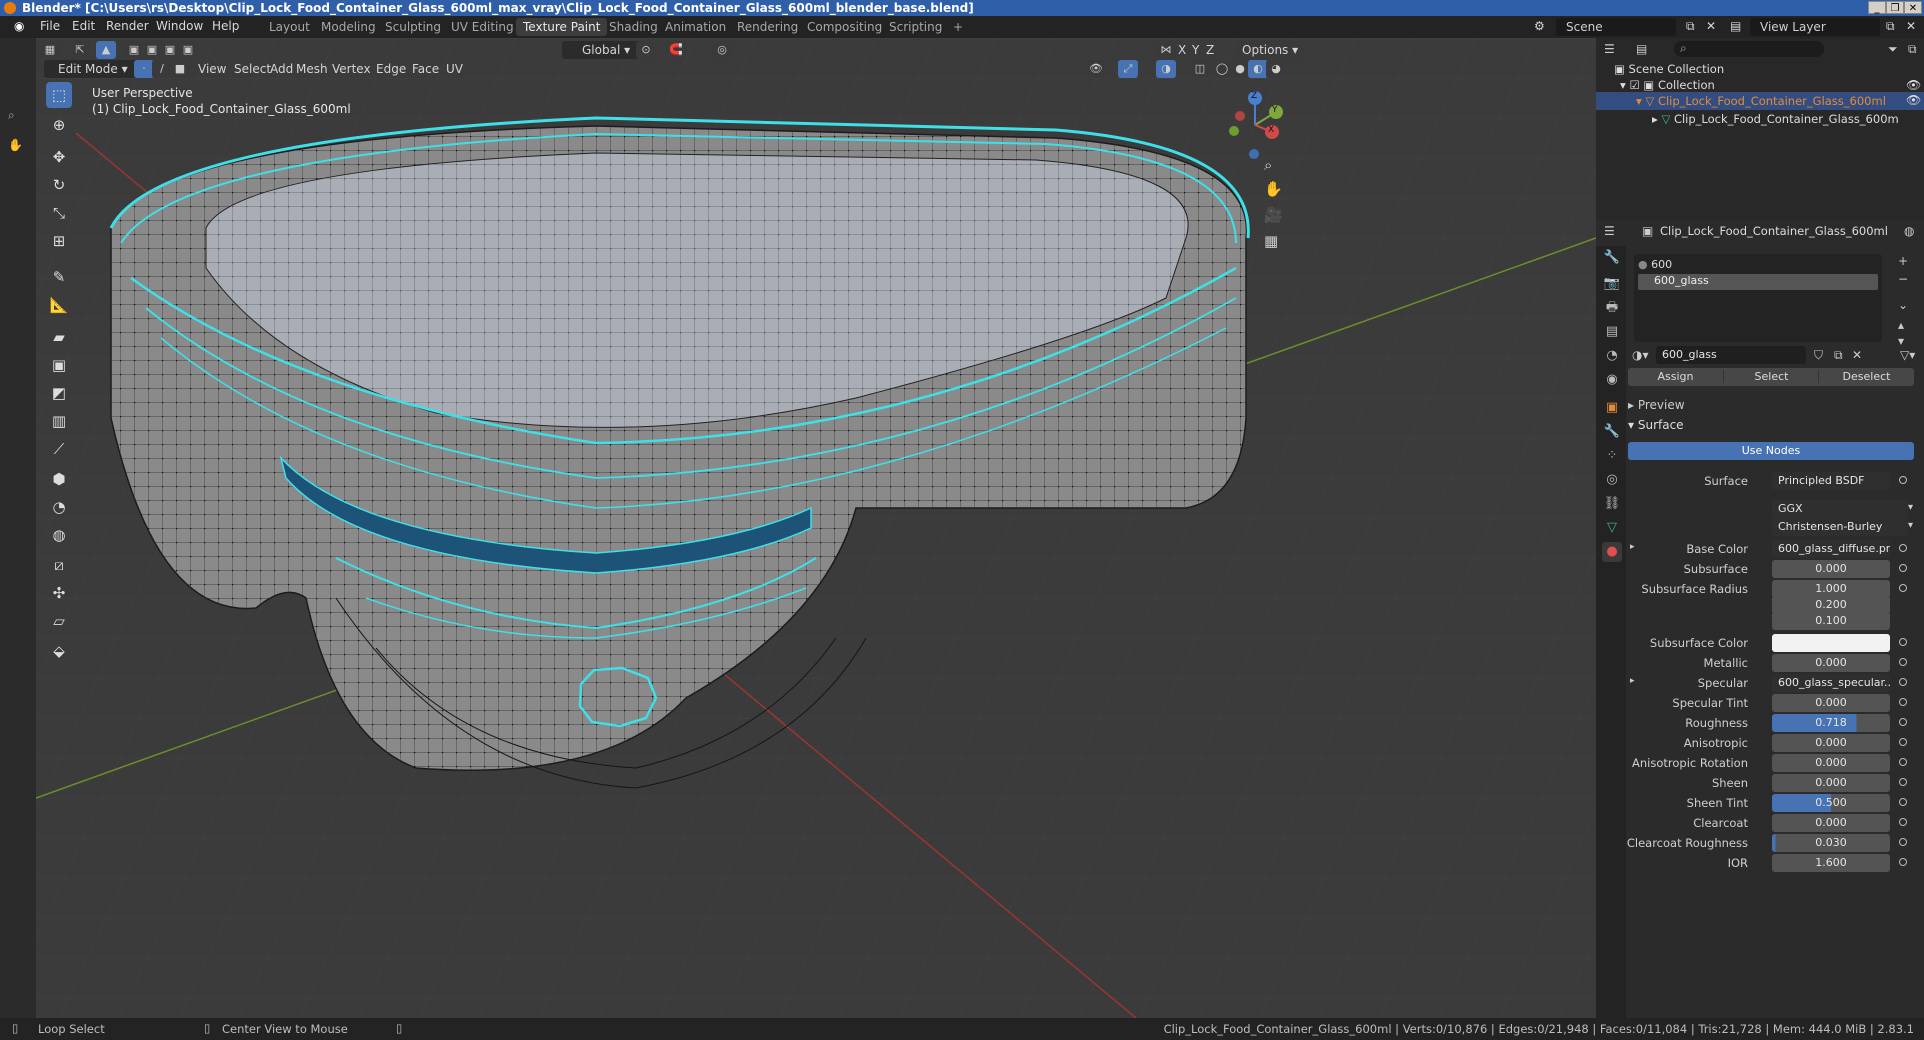 The width and height of the screenshot is (1924, 1040). Describe the element at coordinates (1877, 7) in the screenshot. I see `minimize-icon: _` at that location.